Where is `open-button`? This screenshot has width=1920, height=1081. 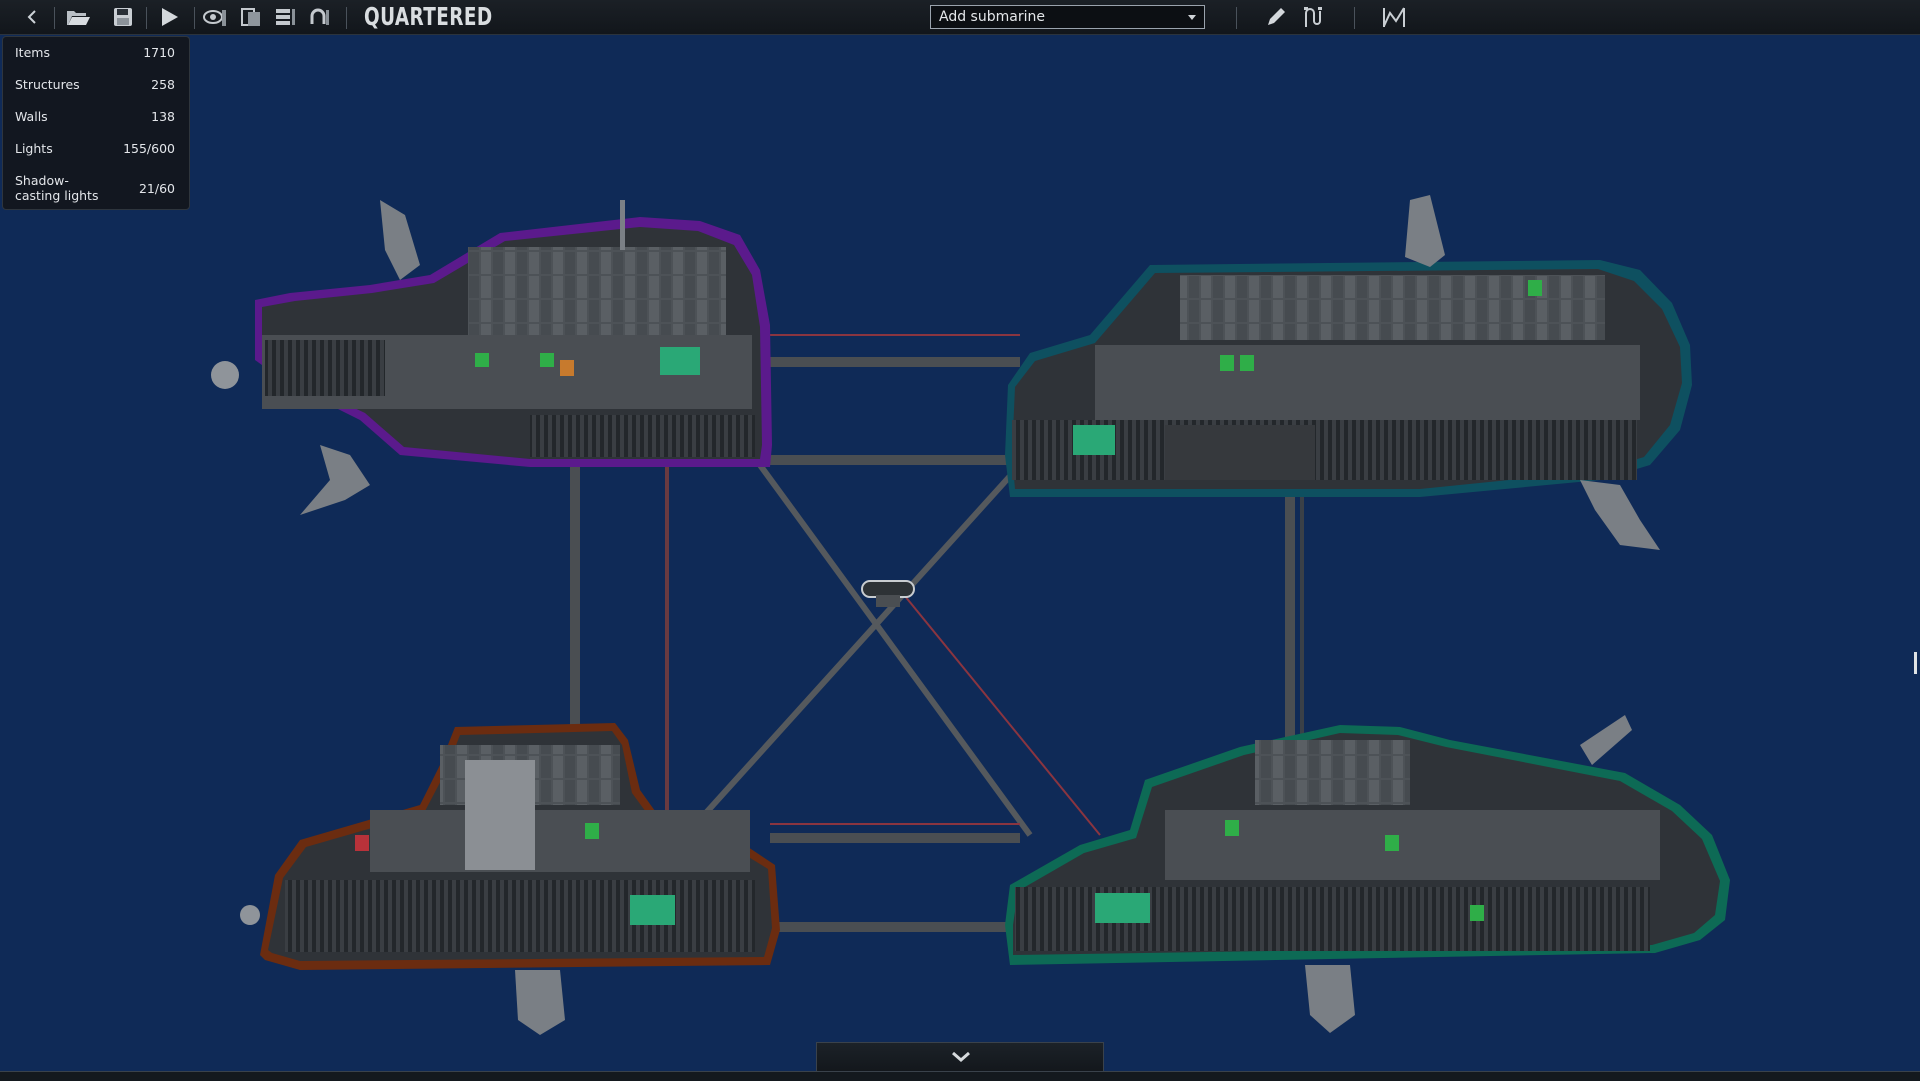
open-button is located at coordinates (78, 17).